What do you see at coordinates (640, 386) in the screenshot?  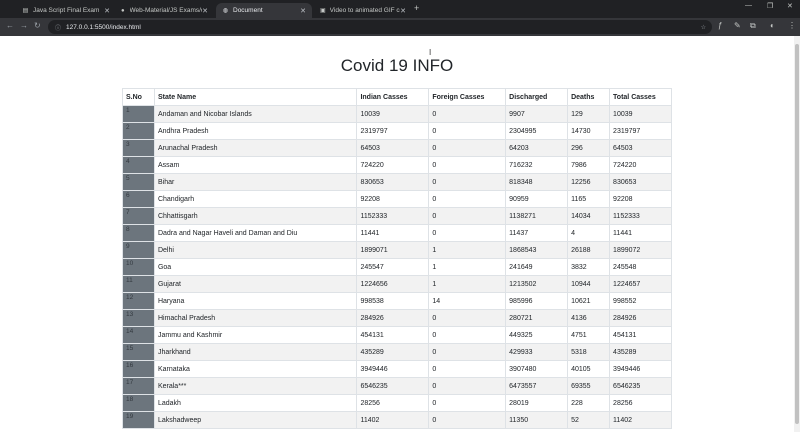 I see `total-cases-cell: 6546235` at bounding box center [640, 386].